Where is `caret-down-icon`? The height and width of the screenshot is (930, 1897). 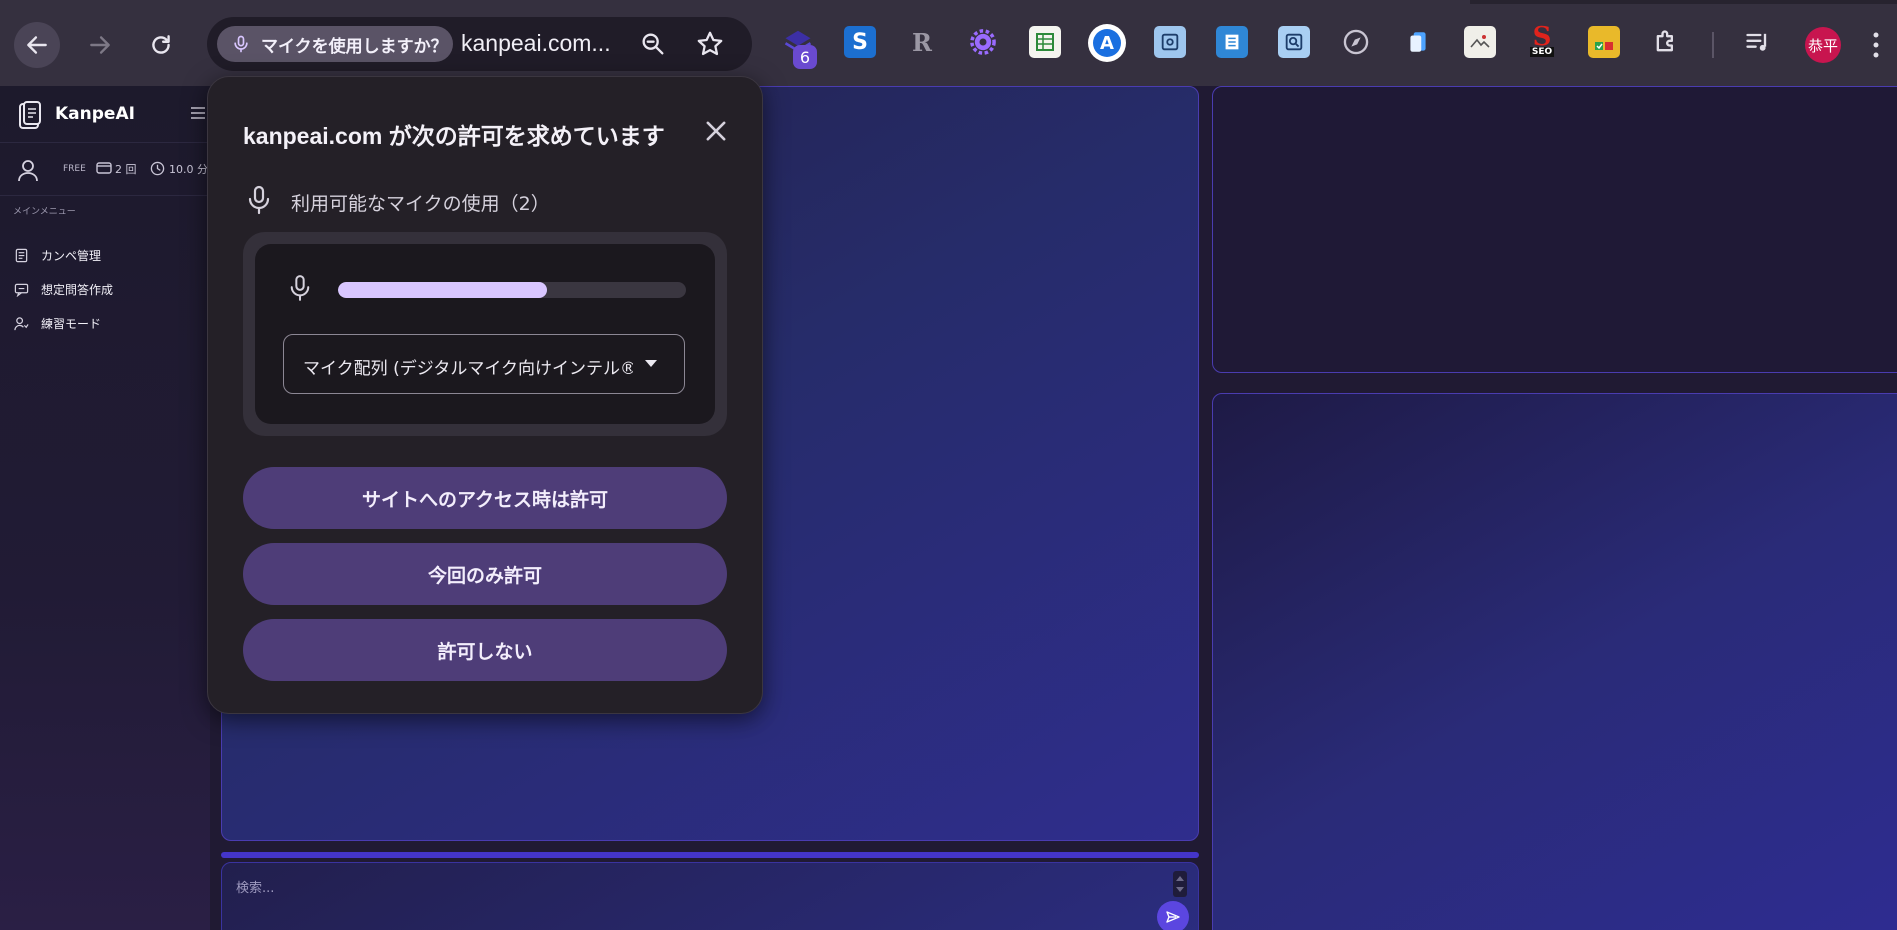
caret-down-icon is located at coordinates (651, 363).